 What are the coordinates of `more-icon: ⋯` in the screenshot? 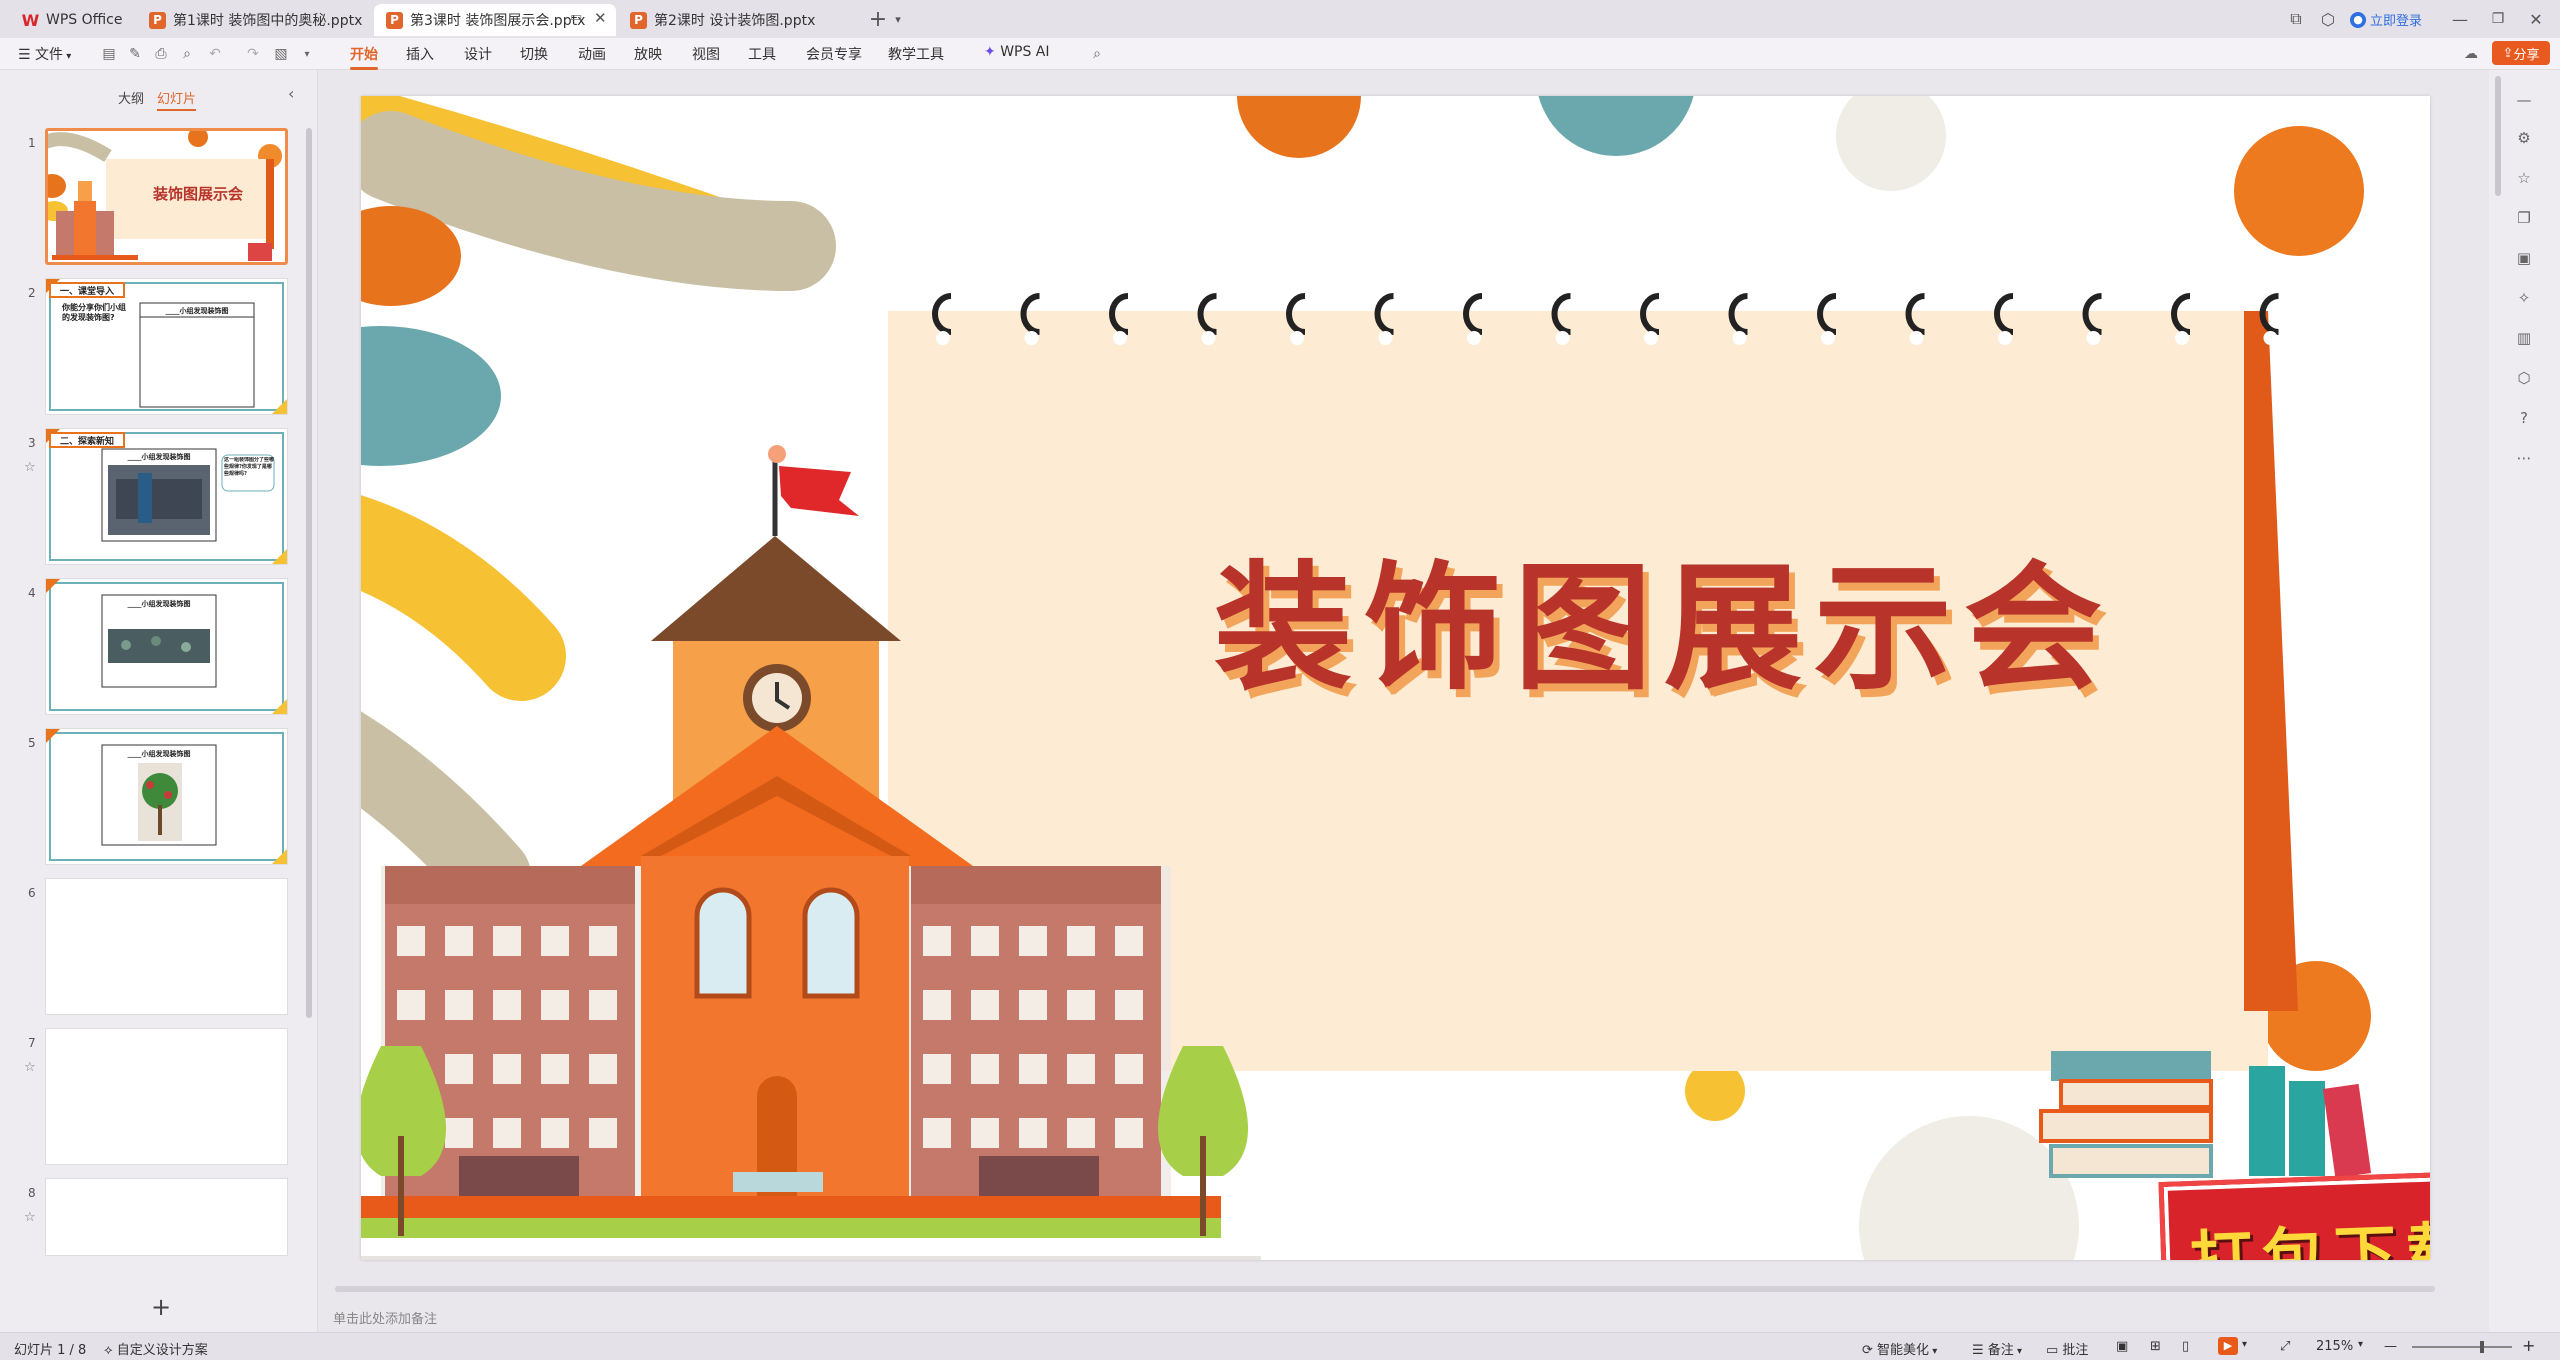 It's located at (2524, 458).